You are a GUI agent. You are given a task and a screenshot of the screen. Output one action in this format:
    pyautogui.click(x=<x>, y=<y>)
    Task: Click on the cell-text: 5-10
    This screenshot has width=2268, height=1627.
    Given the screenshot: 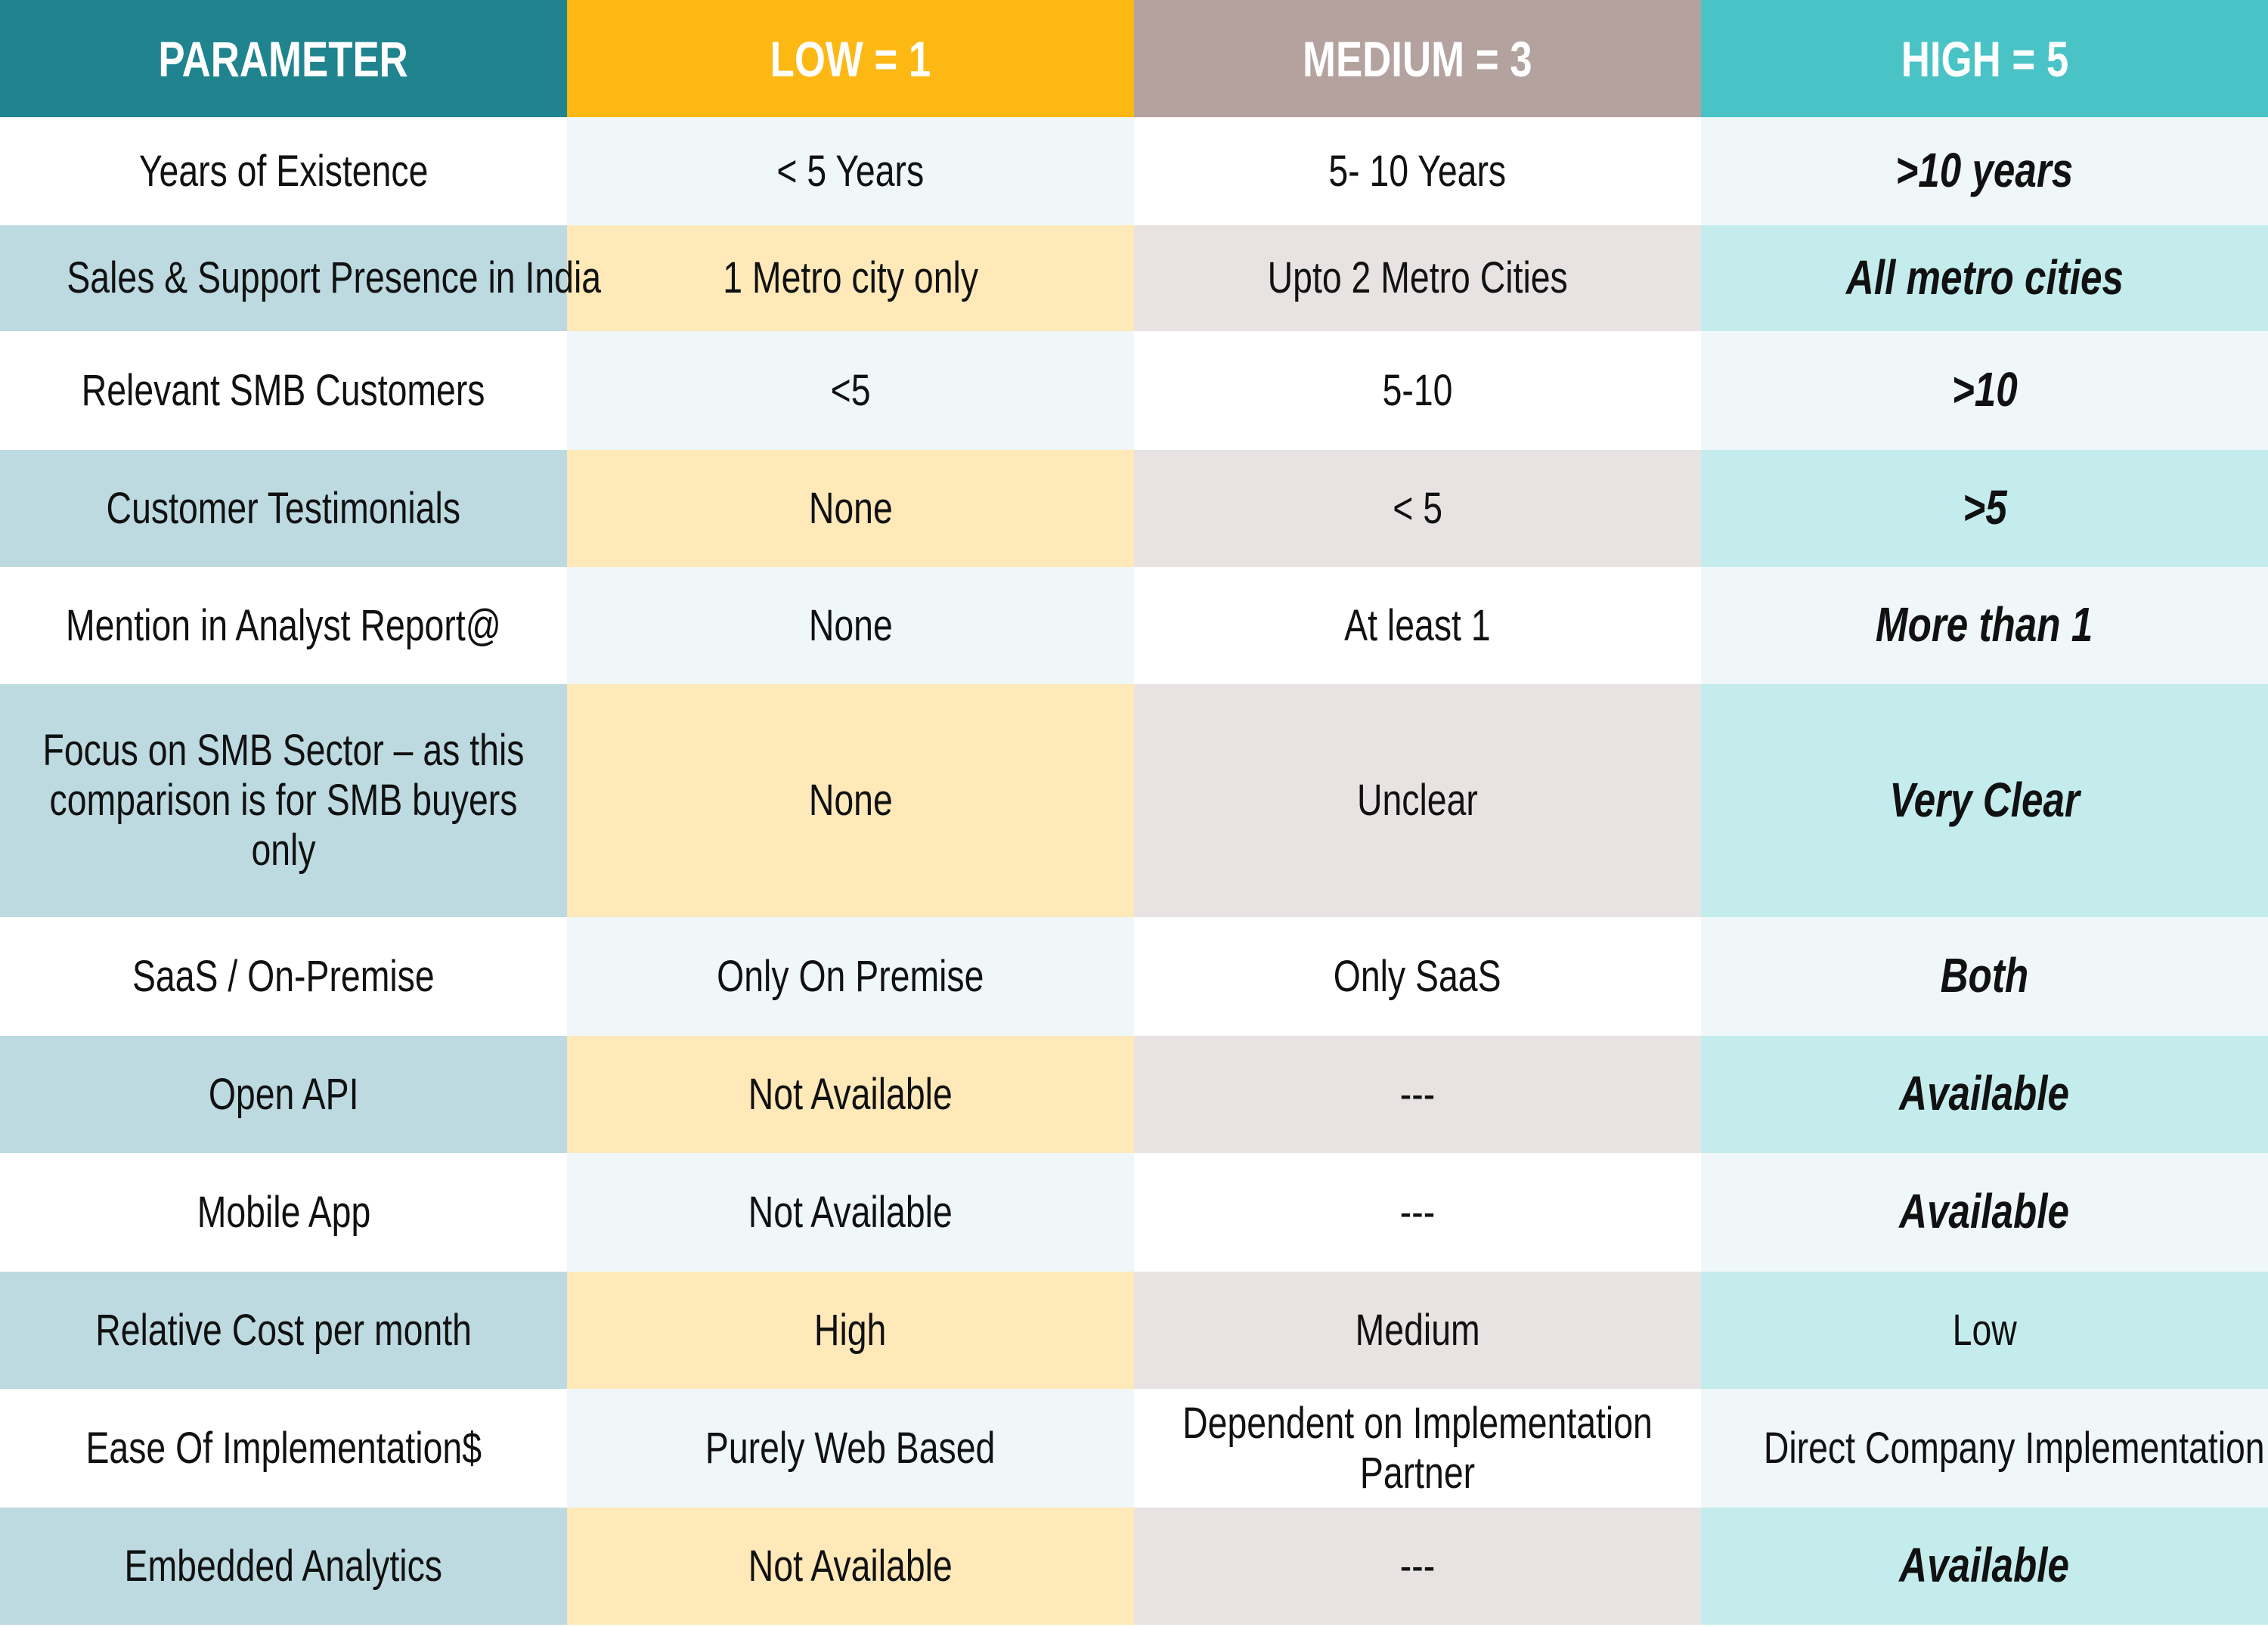 What is the action you would take?
    pyautogui.click(x=1417, y=390)
    